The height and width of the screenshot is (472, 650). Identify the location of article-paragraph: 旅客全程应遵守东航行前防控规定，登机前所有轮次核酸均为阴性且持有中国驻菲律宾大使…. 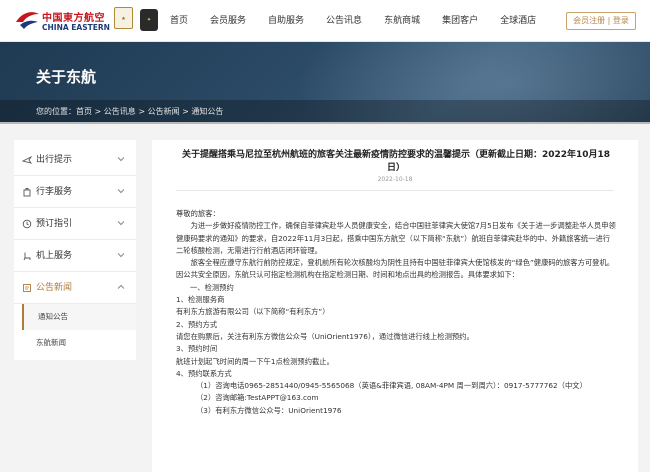
(395, 269).